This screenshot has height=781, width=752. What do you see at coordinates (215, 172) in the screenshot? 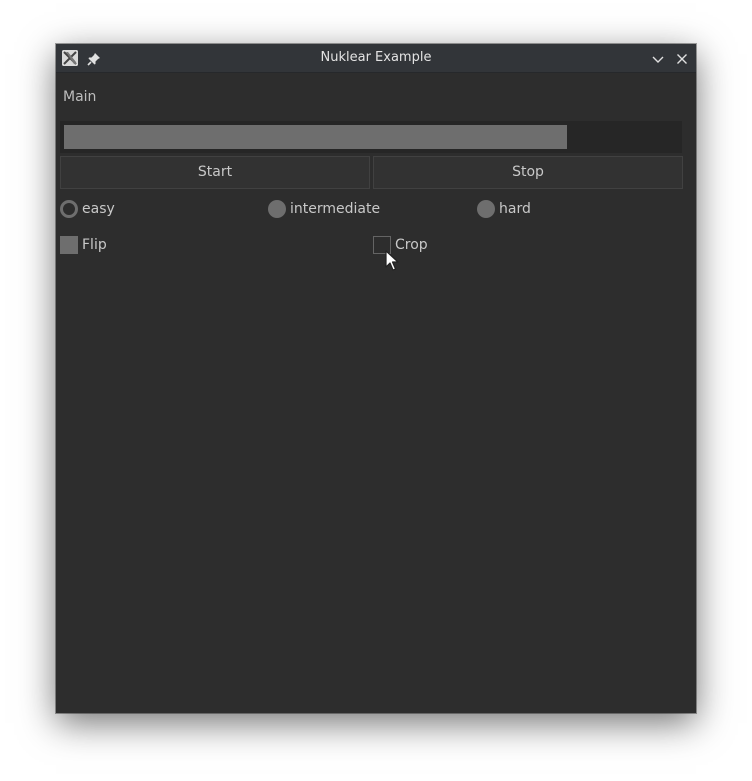
I see `start-button: Start` at bounding box center [215, 172].